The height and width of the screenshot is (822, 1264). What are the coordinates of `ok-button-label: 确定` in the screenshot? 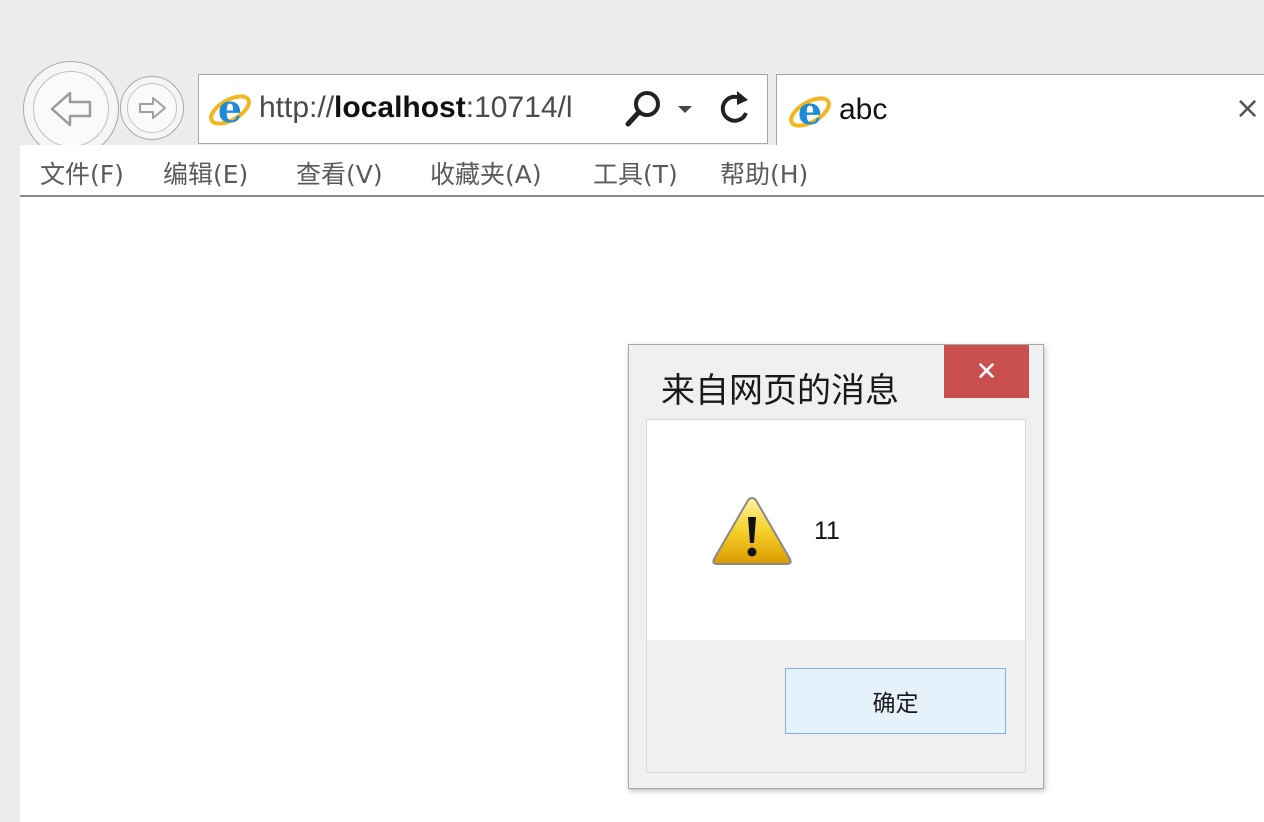 It's located at (895, 704).